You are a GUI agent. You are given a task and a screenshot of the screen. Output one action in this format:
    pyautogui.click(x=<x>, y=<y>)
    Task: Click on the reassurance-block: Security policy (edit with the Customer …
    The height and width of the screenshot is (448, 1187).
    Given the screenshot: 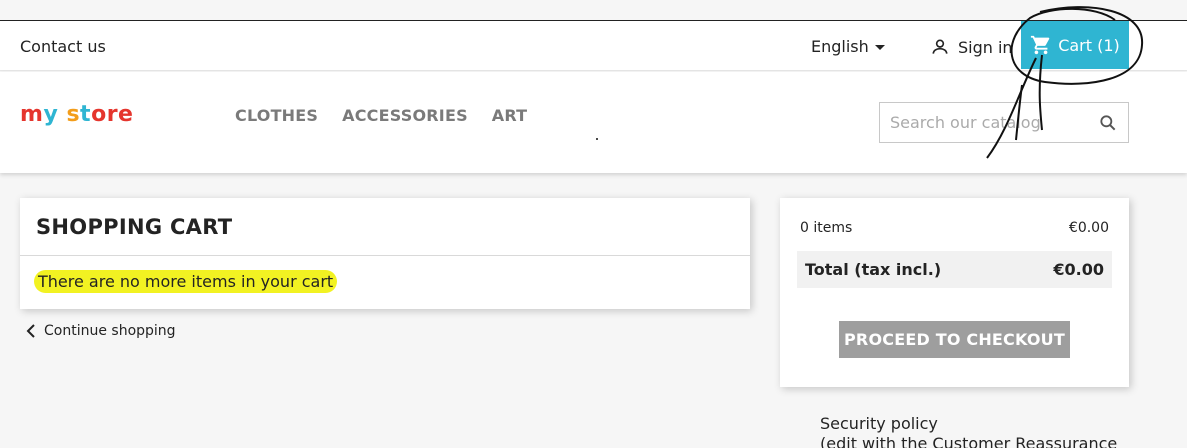 What is the action you would take?
    pyautogui.click(x=968, y=431)
    